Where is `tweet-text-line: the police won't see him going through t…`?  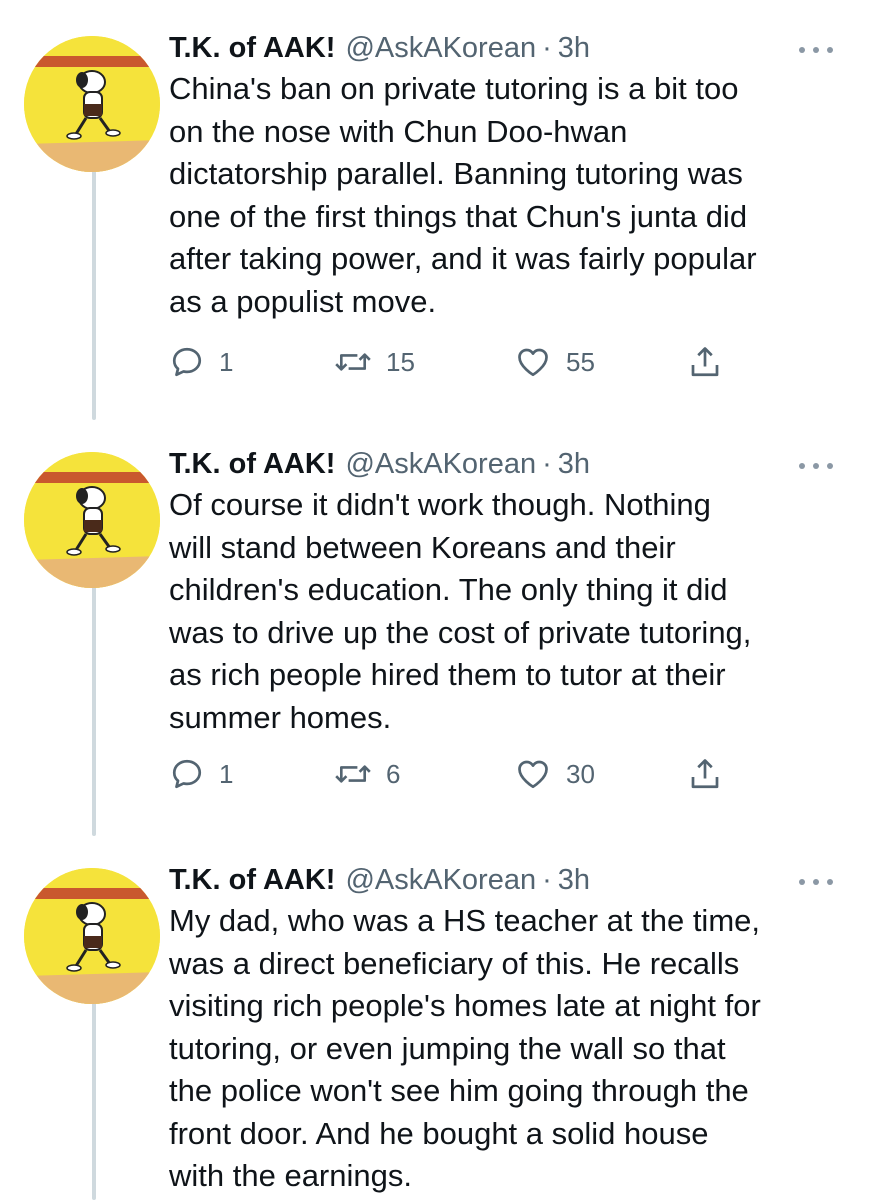 tweet-text-line: the police won't see him going through t… is located at coordinates (459, 1090).